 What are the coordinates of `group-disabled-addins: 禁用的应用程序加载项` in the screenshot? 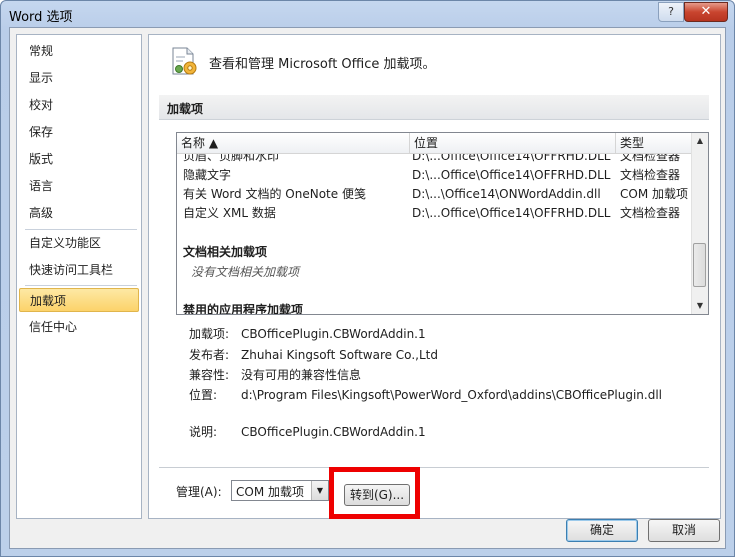 It's located at (243, 309).